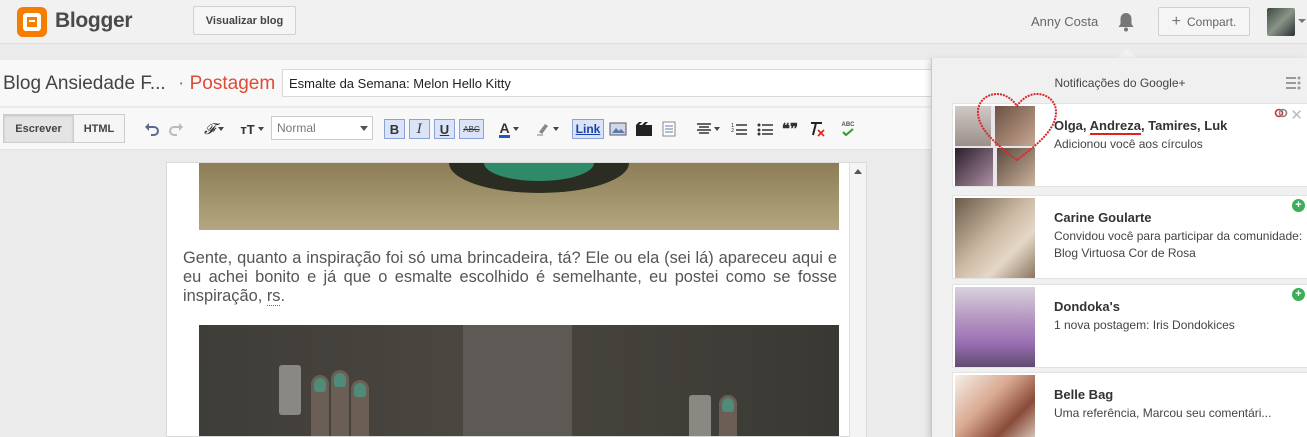 This screenshot has width=1307, height=437. Describe the element at coordinates (1128, 144) in the screenshot. I see `notification-body: Adicionou você aos círculos` at that location.